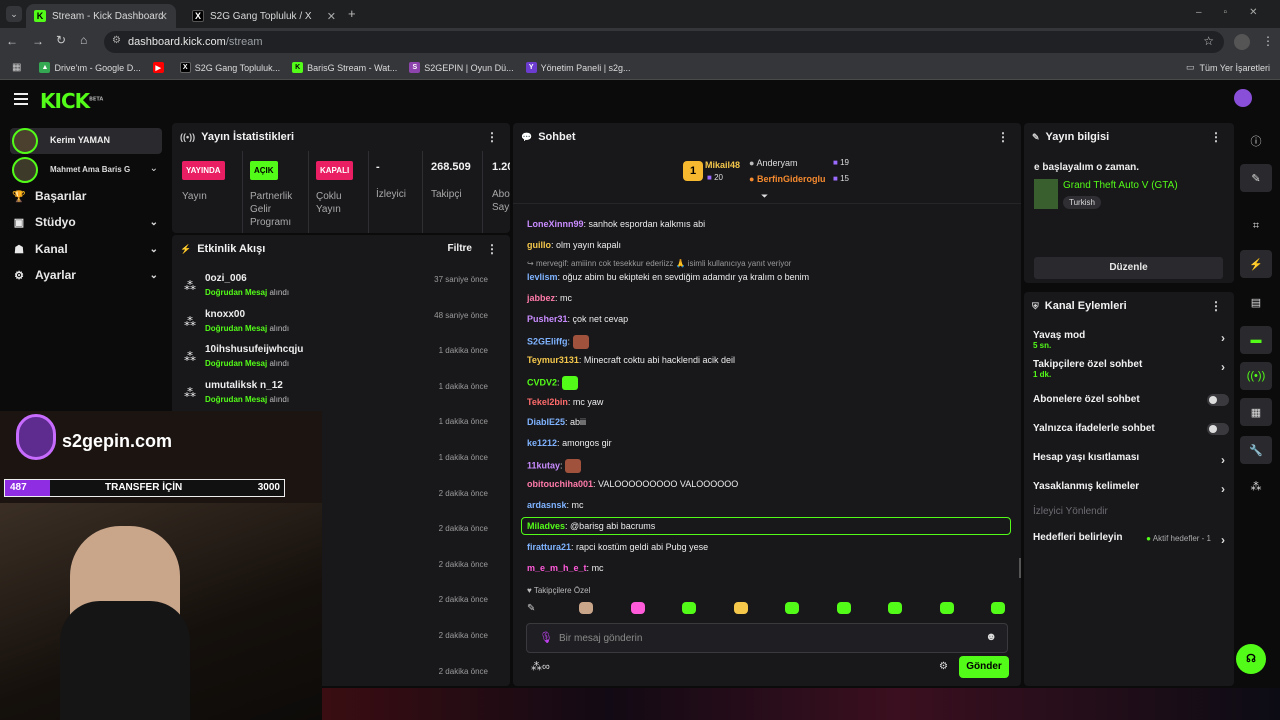  Describe the element at coordinates (553, 360) in the screenshot. I see `chat-username: Teymur3131` at that location.